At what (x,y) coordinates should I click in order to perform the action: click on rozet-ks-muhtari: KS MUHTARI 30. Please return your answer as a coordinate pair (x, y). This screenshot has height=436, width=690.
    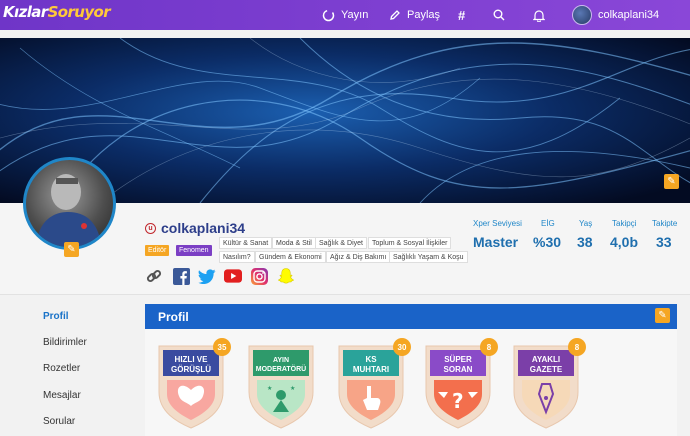
    Looking at the image, I should click on (372, 384).